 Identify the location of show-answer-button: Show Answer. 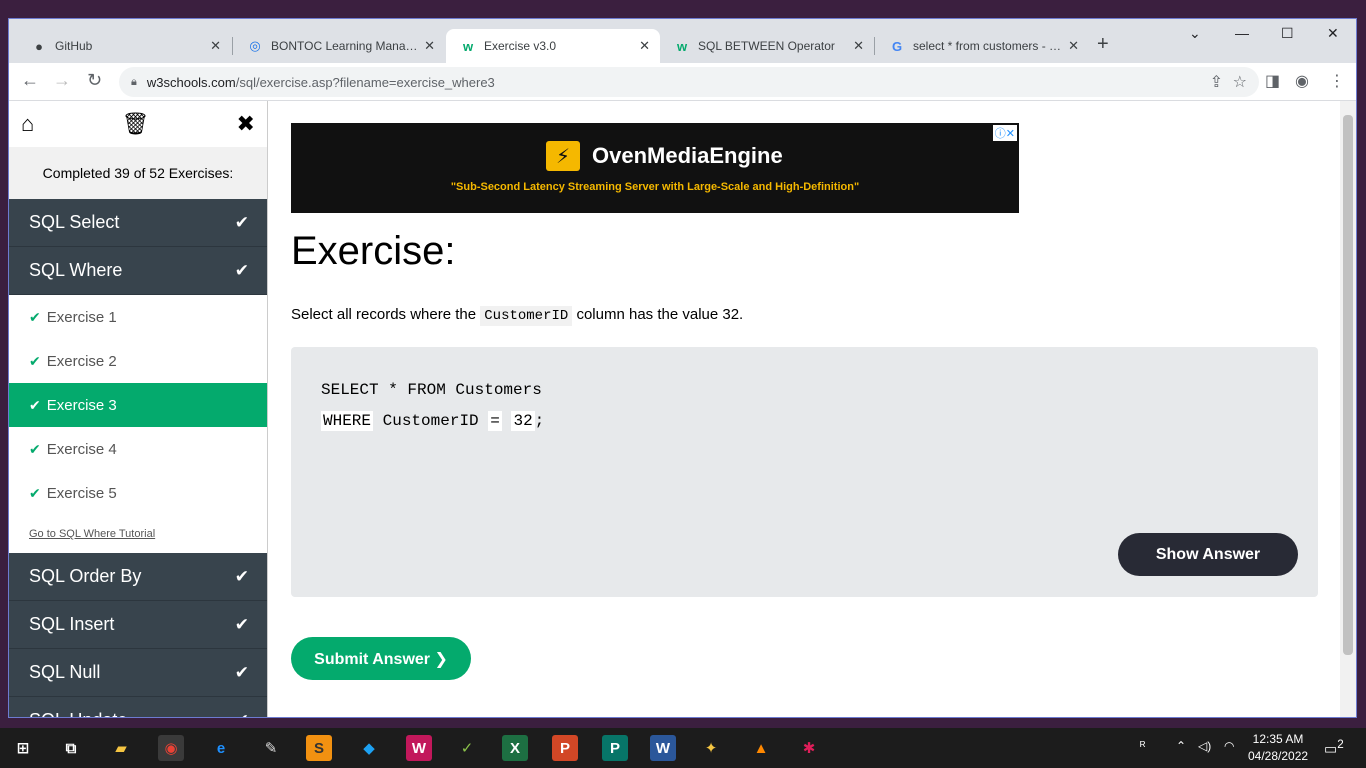
(1208, 554).